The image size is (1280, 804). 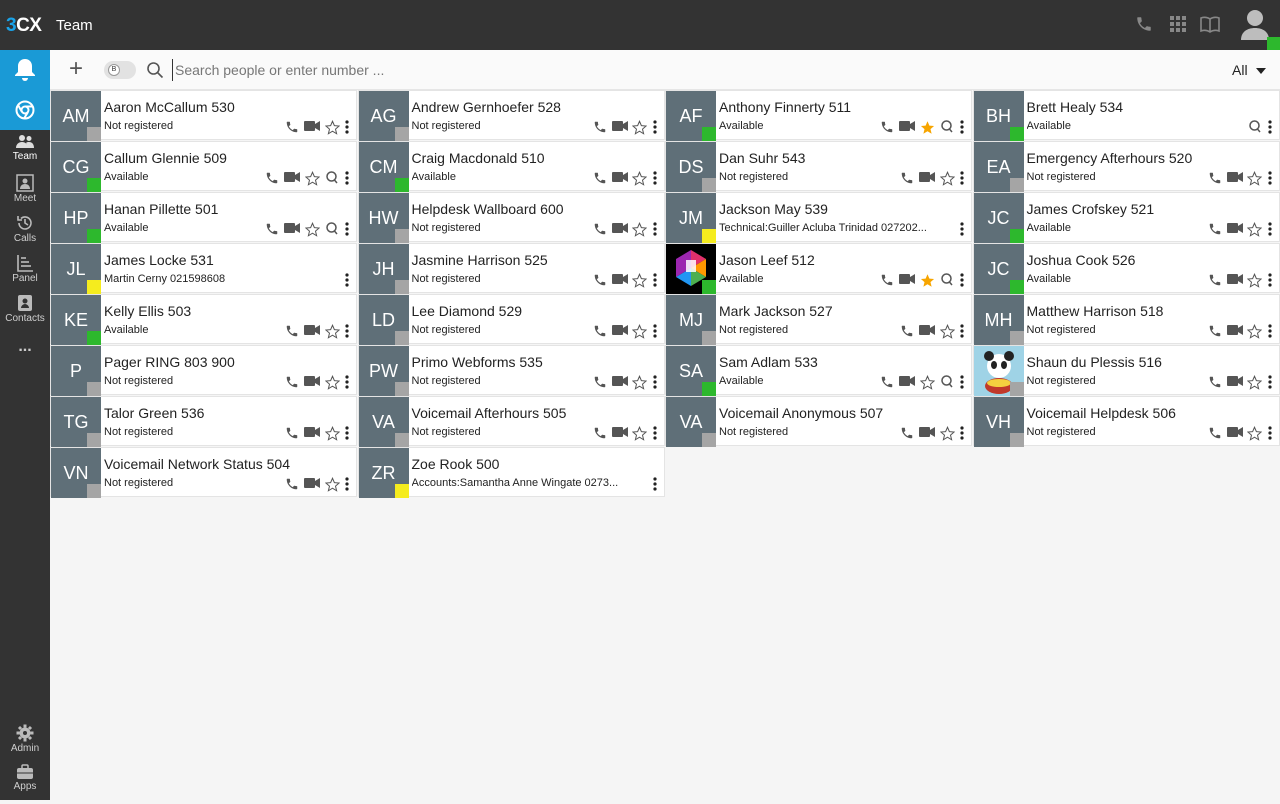 What do you see at coordinates (25, 154) in the screenshot?
I see `sidebar-item-team: Team` at bounding box center [25, 154].